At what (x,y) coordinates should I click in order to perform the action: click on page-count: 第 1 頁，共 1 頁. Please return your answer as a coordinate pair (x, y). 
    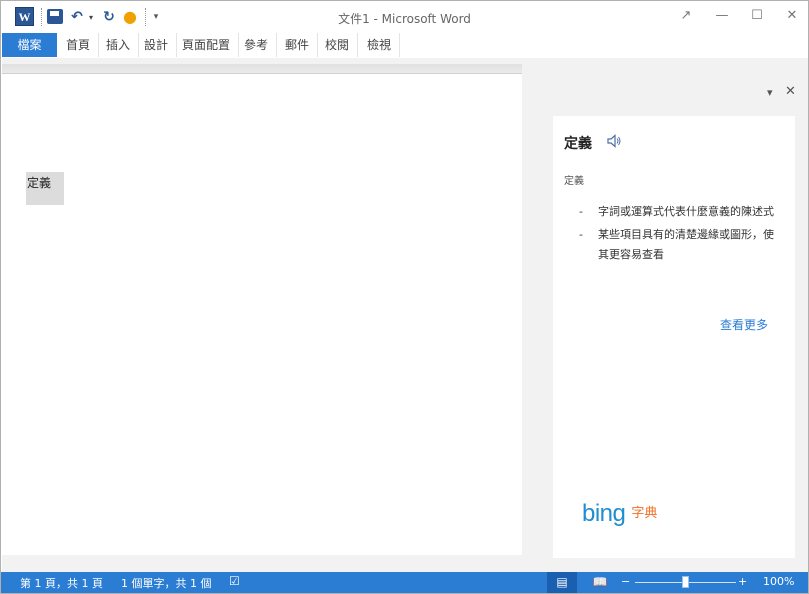
    Looking at the image, I should click on (61, 583).